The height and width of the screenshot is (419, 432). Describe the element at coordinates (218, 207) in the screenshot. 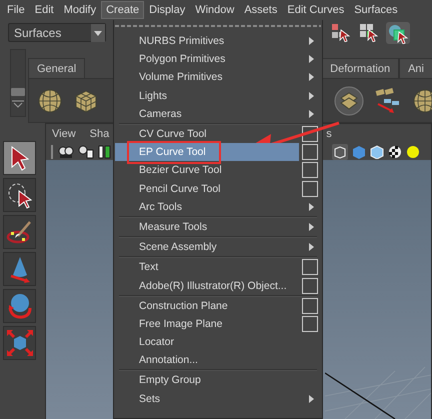

I see `menu-item: Arc Tools` at that location.